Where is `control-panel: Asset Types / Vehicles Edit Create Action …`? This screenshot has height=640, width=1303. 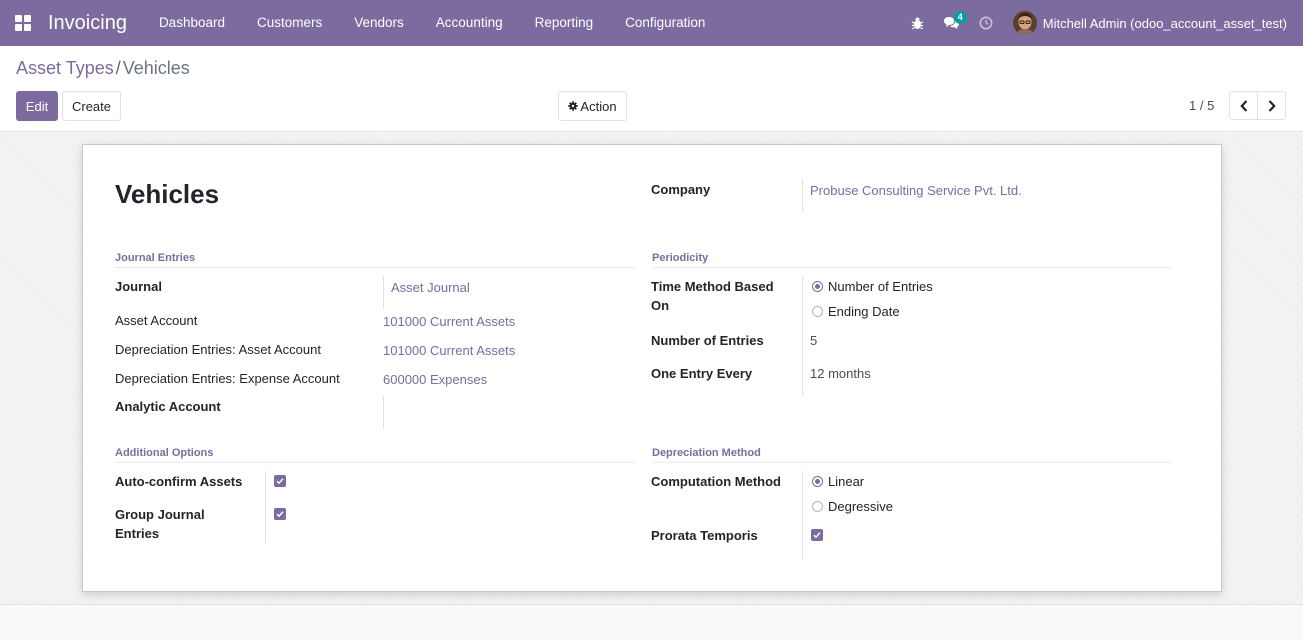 control-panel: Asset Types / Vehicles Edit Create Action … is located at coordinates (651, 89).